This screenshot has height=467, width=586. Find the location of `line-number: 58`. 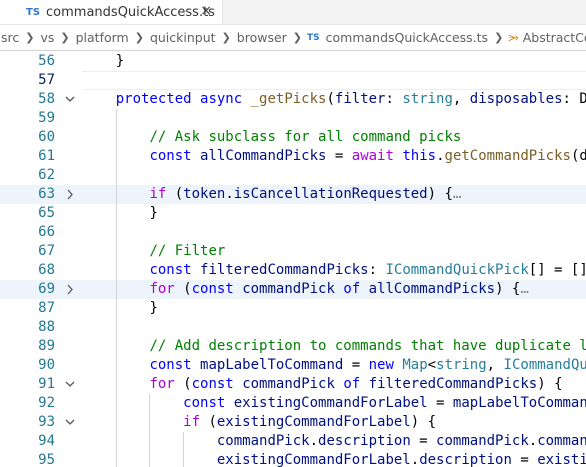

line-number: 58 is located at coordinates (46, 99).